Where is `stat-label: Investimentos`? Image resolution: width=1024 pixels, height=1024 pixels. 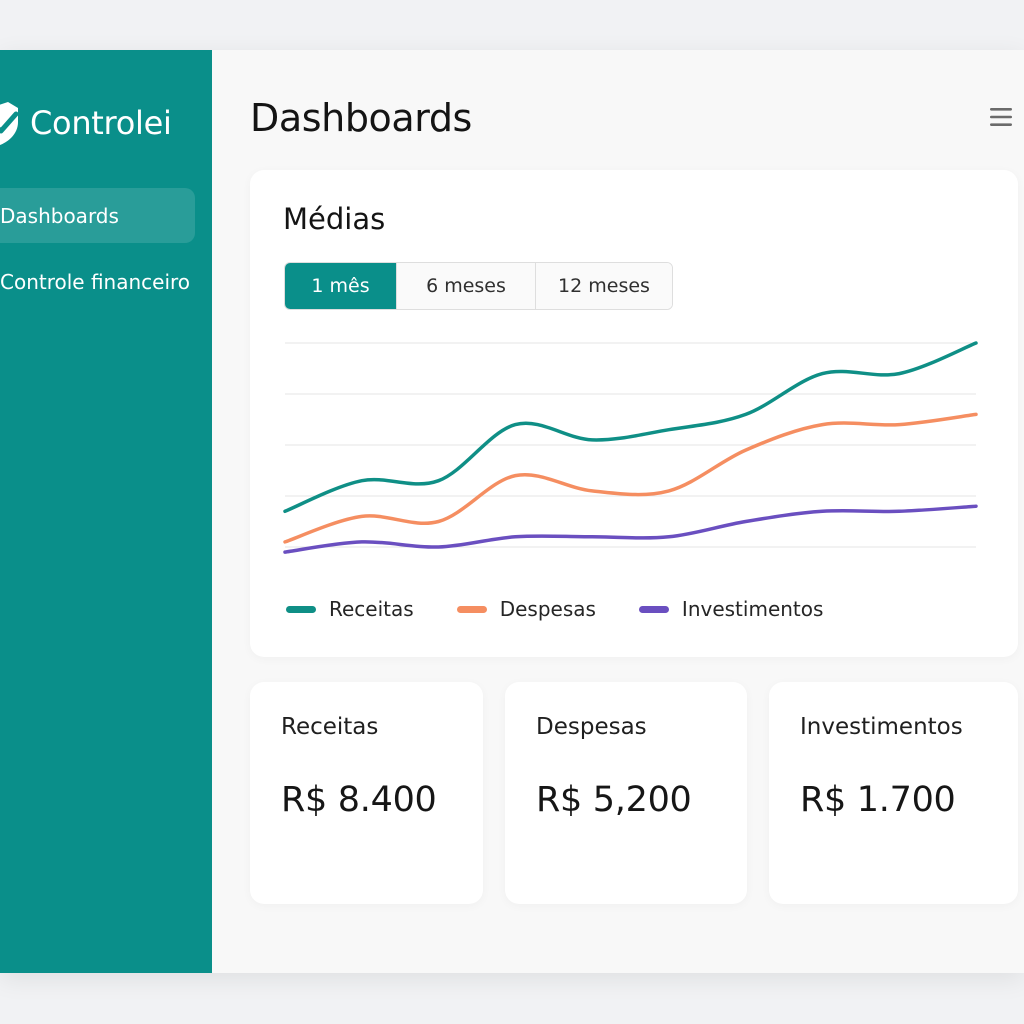
stat-label: Investimentos is located at coordinates (881, 727).